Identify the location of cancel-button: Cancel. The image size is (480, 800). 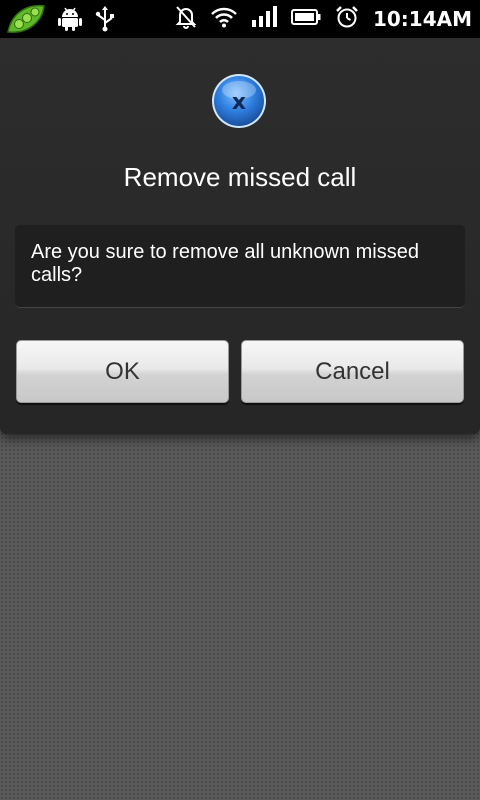
(352, 371).